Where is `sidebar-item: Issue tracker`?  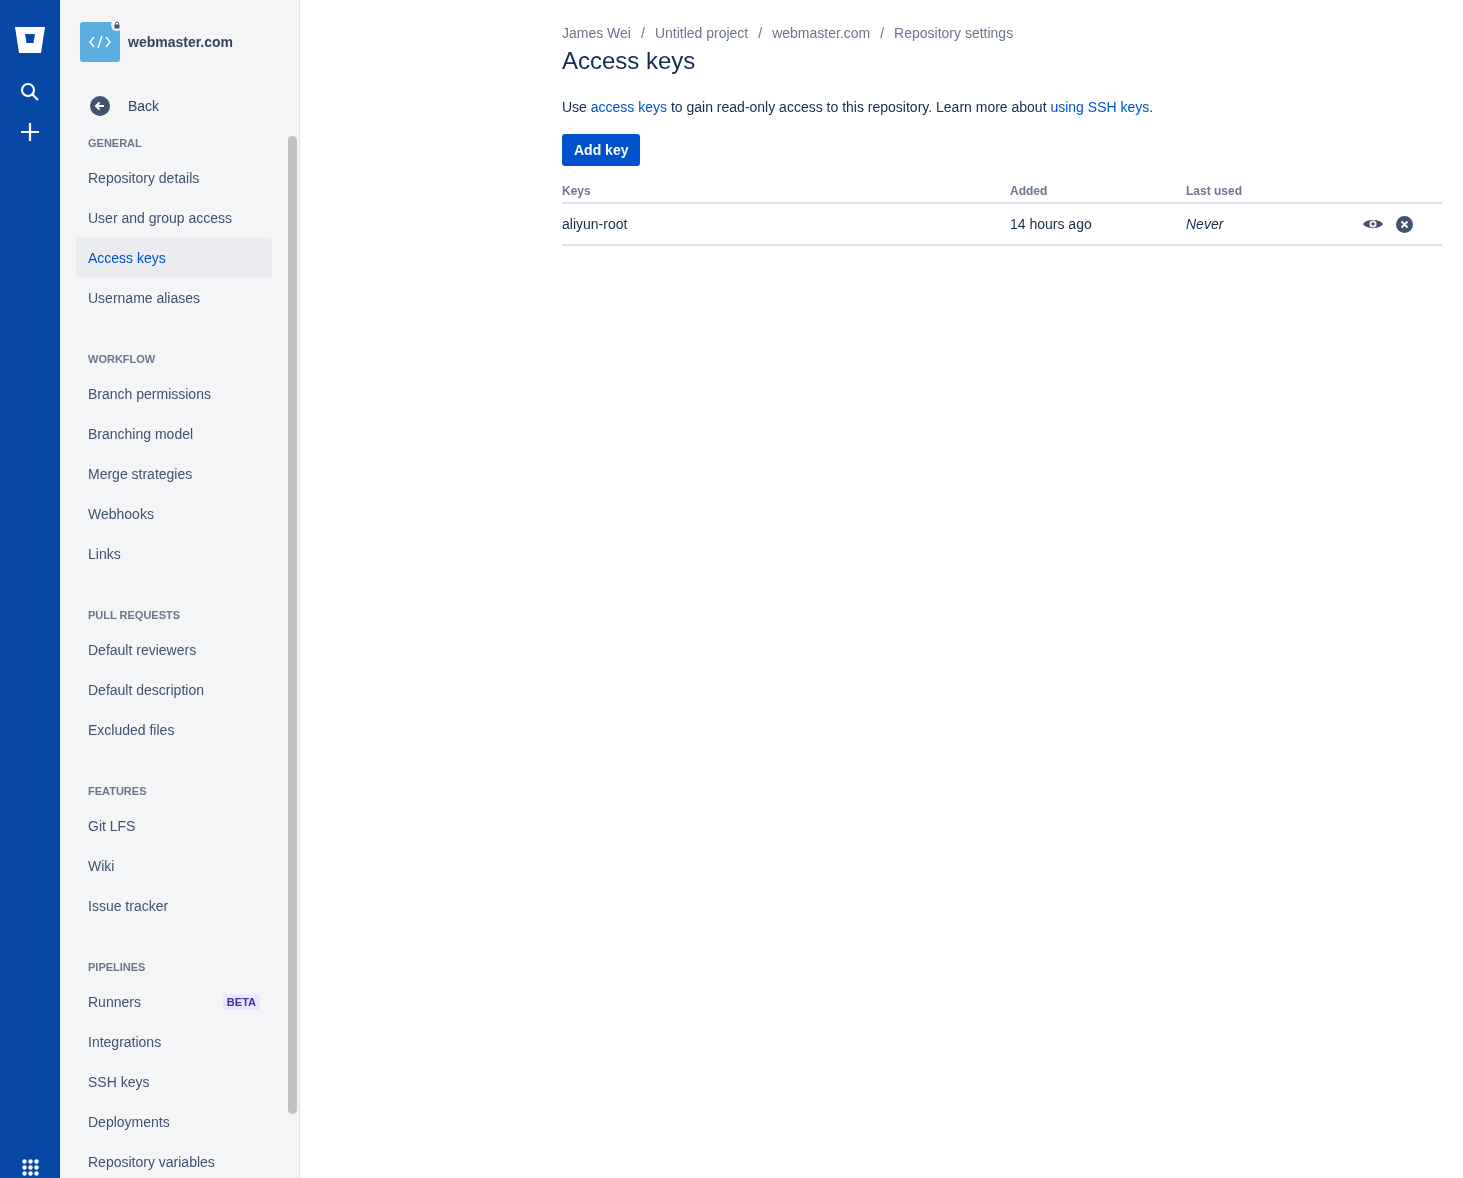
sidebar-item: Issue tracker is located at coordinates (174, 906).